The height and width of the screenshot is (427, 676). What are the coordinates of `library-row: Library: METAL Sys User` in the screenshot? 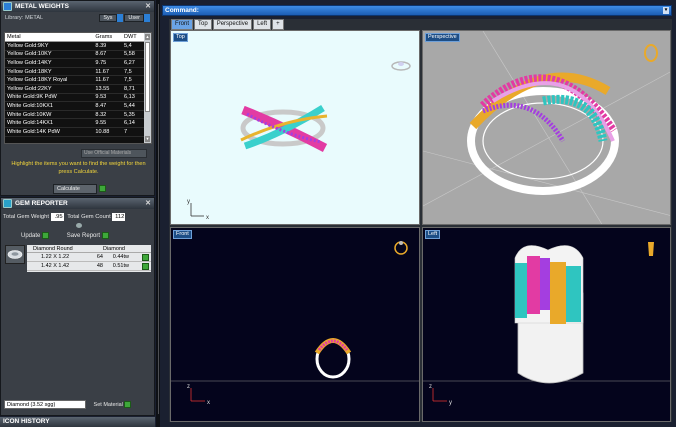 It's located at (77, 18).